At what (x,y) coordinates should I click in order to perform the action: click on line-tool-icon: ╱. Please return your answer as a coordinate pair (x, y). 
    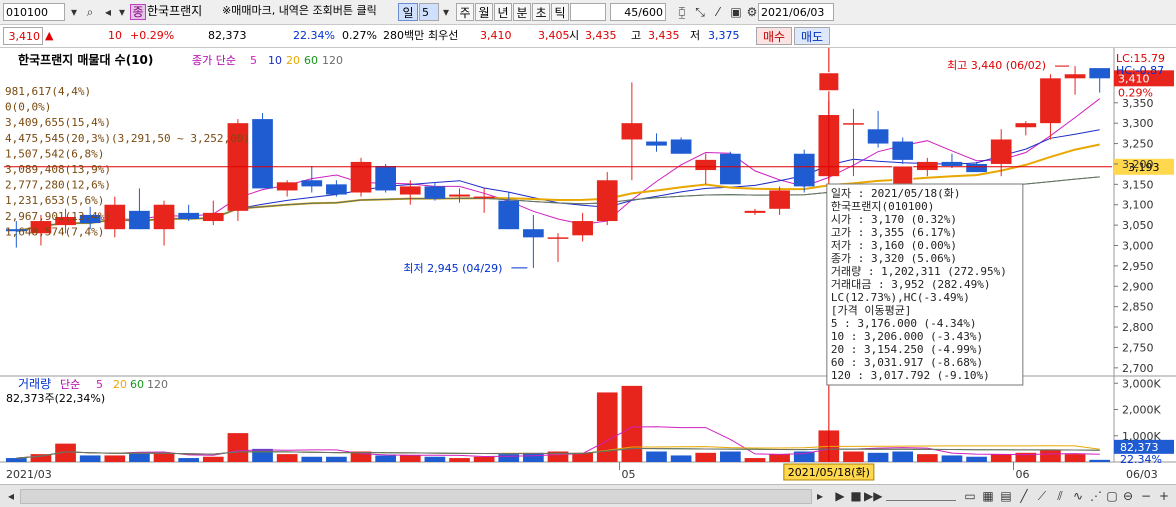
    Looking at the image, I should click on (1024, 496).